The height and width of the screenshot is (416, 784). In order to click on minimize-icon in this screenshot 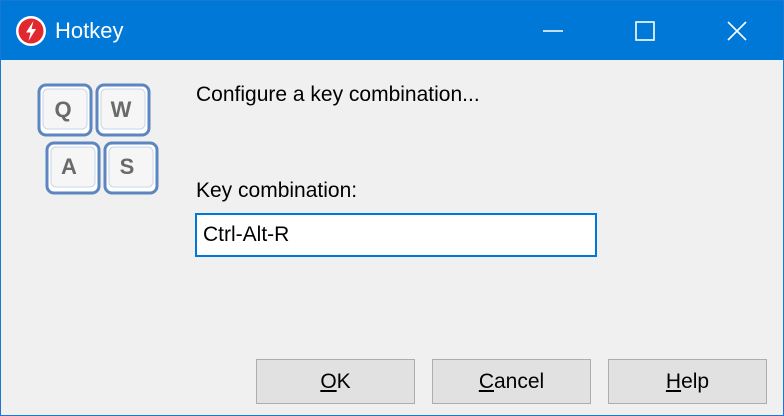, I will do `click(553, 30)`.